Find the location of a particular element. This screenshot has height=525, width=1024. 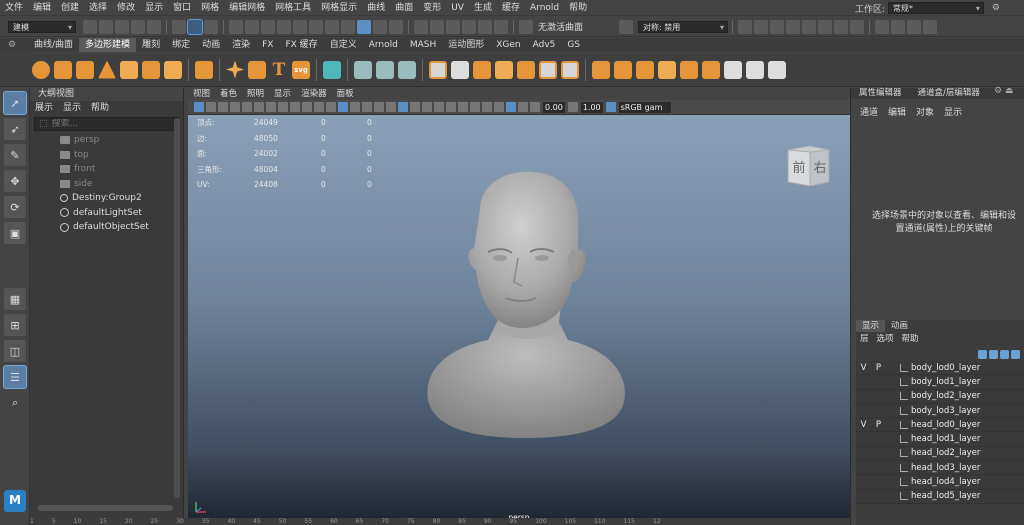

layer-menu-layers: 层 is located at coordinates (864, 339).